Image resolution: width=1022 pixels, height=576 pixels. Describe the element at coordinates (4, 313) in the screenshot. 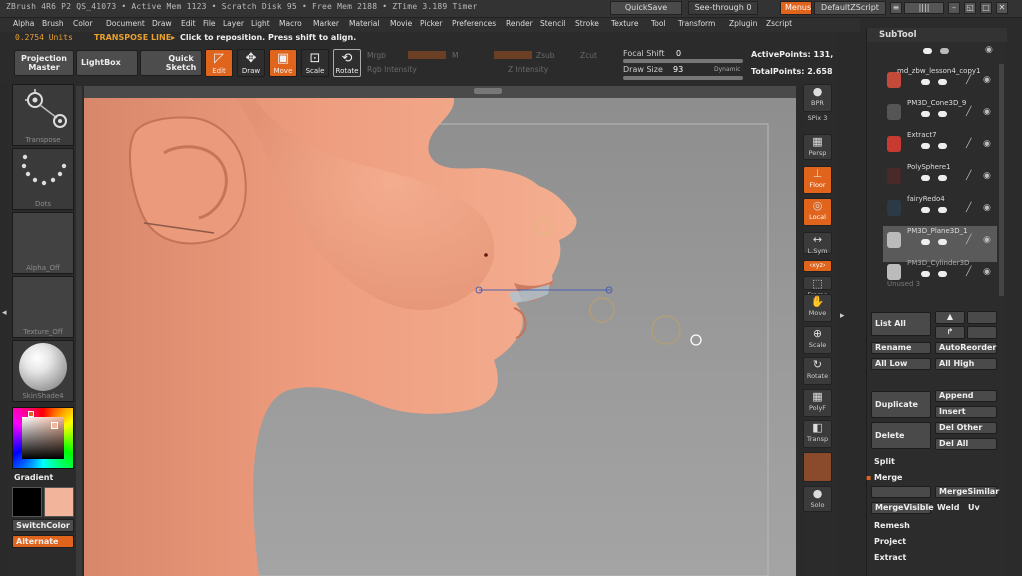

I see `left-tray-toggle-icon: ◂` at that location.